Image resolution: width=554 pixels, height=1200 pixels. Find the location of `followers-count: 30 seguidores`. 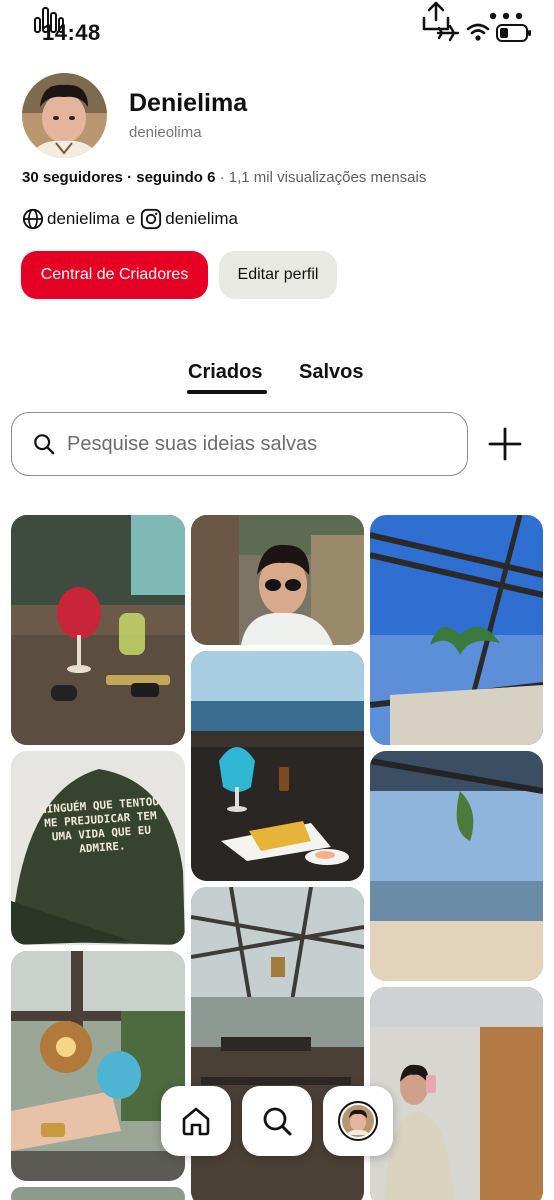

followers-count: 30 seguidores is located at coordinates (72, 177).